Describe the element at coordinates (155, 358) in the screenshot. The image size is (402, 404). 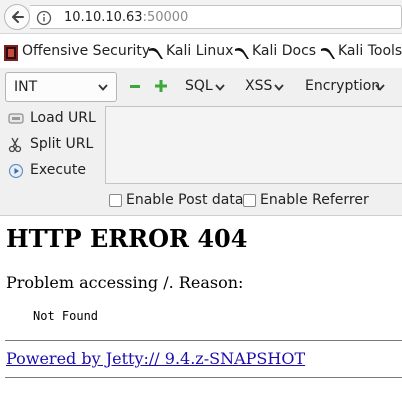
I see `powered-by-link: Powered by Jetty:// 9.4.z-SNAPSHOT` at that location.